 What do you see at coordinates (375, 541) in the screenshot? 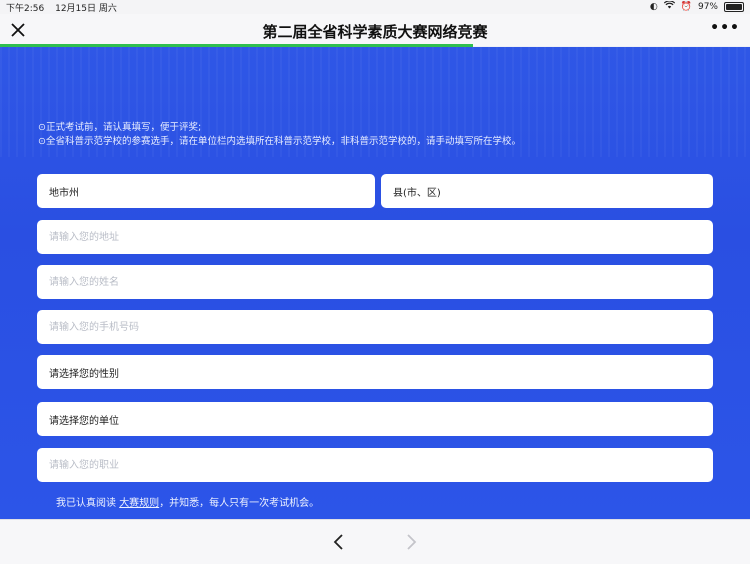
I see `browser-toolbar` at bounding box center [375, 541].